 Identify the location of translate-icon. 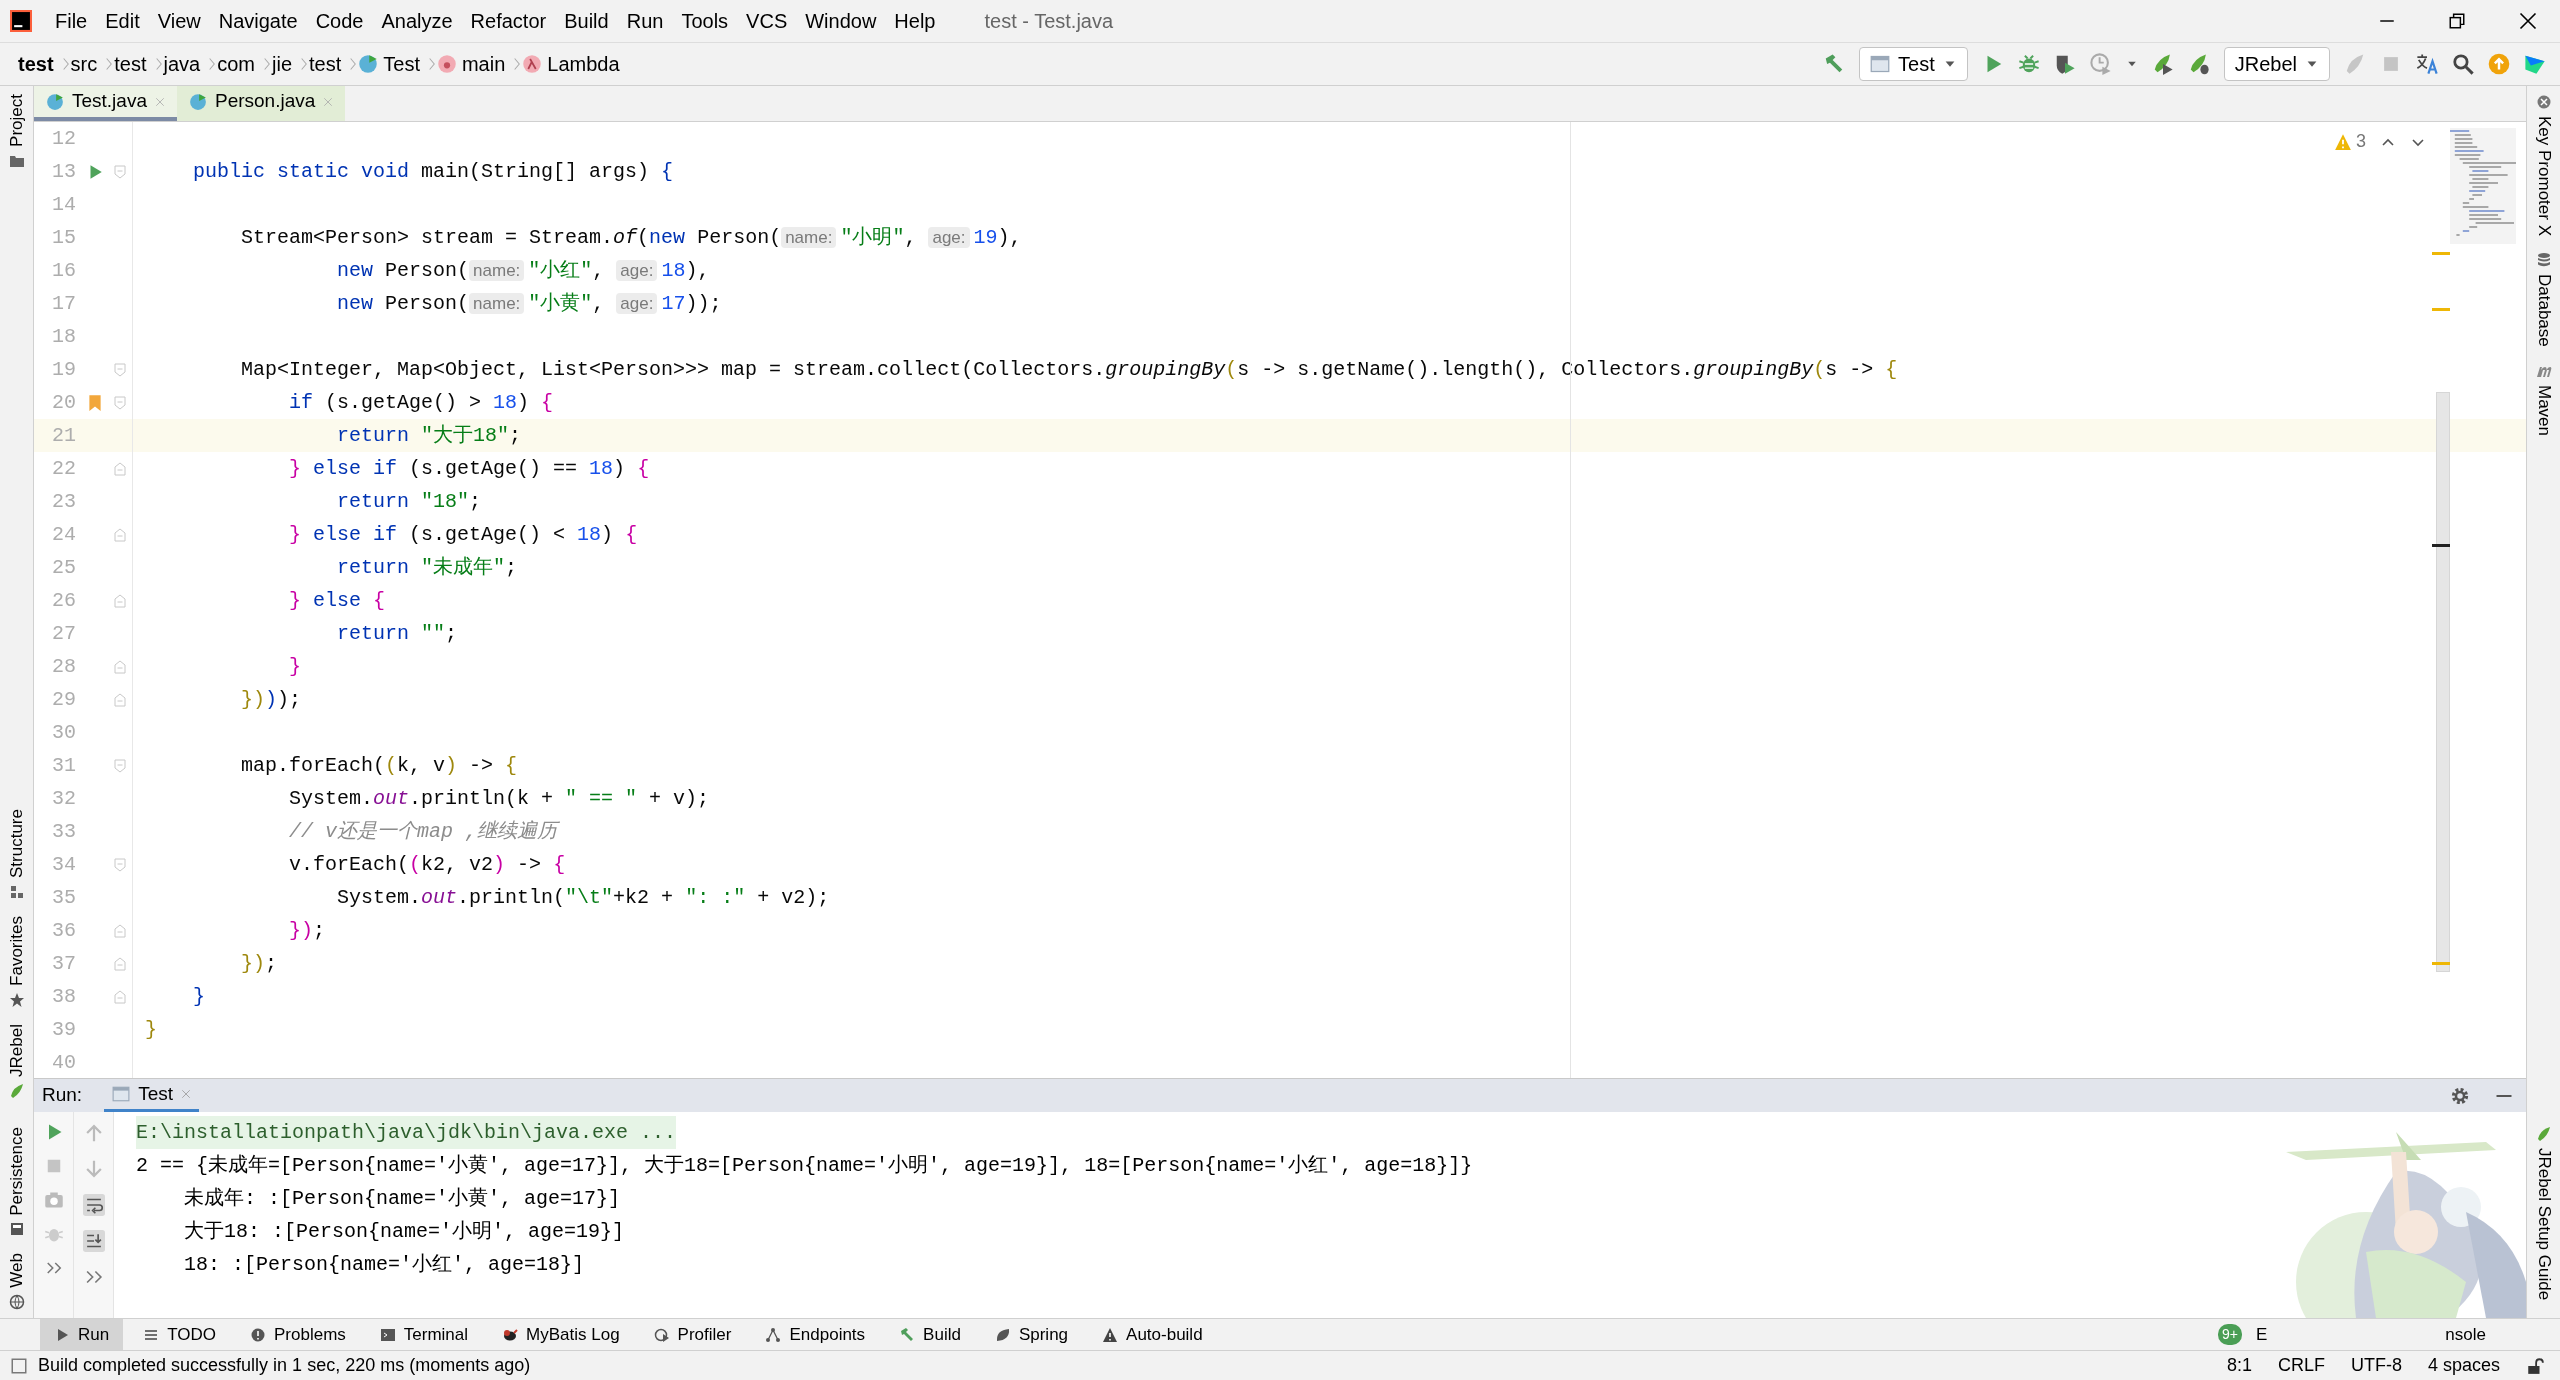
(2427, 64).